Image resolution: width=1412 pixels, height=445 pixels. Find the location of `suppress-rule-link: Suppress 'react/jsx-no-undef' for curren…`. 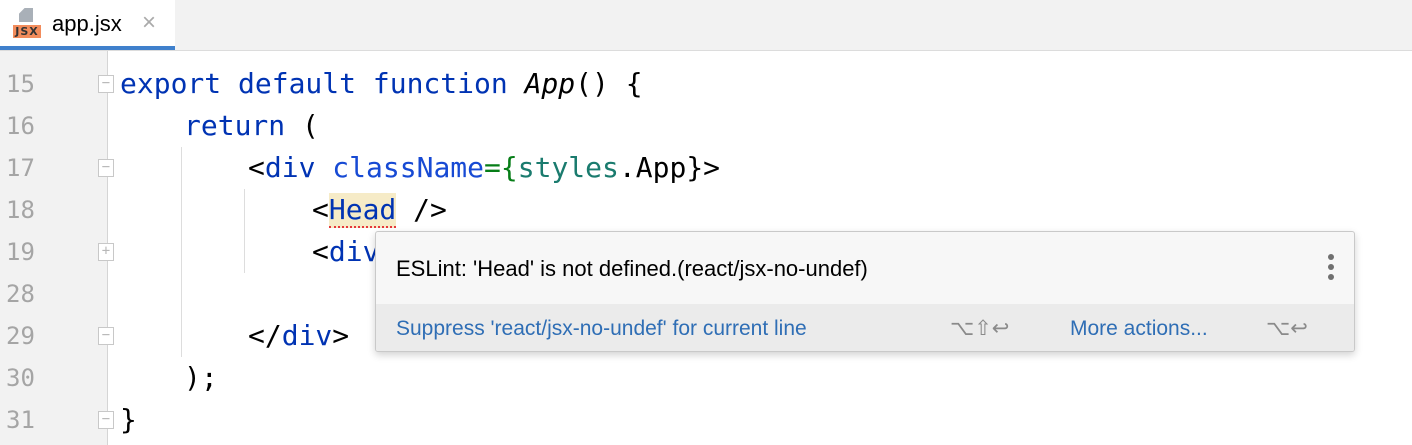

suppress-rule-link: Suppress 'react/jsx-no-undef' for curren… is located at coordinates (601, 329).